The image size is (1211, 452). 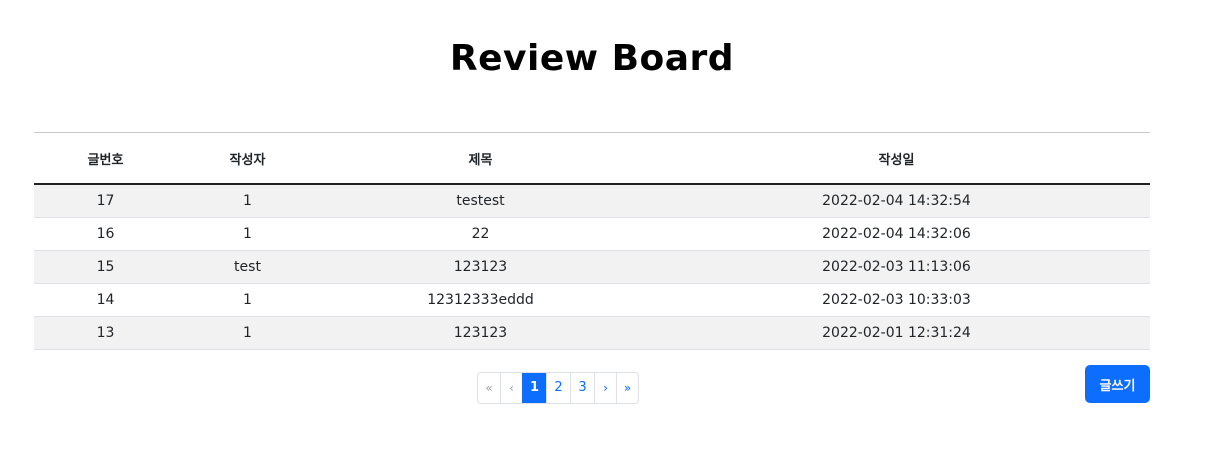 I want to click on table-row: 13 1 123123 2022-02-01 12:31:24, so click(x=592, y=333).